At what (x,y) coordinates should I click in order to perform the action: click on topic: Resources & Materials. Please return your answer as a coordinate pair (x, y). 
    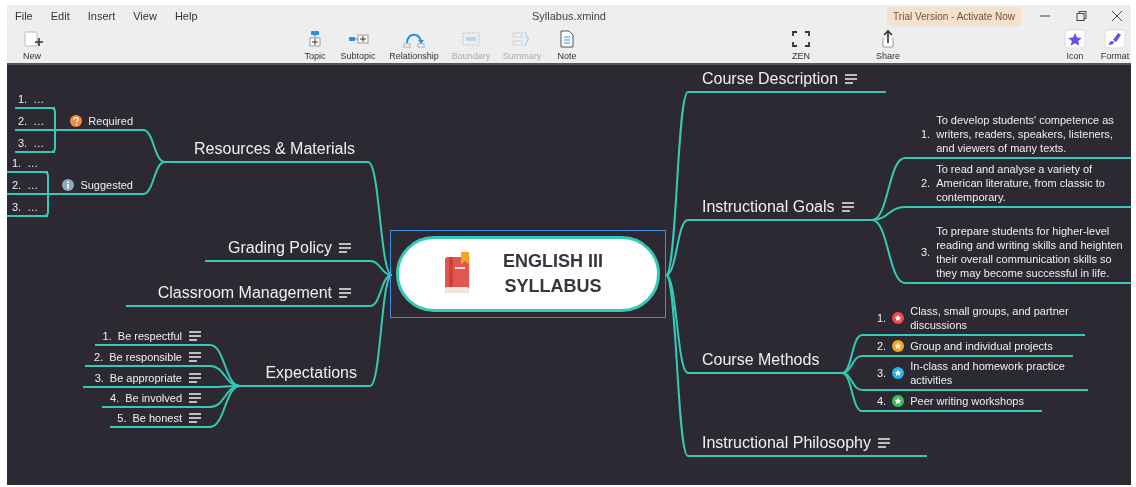
    Looking at the image, I should click on (266, 150).